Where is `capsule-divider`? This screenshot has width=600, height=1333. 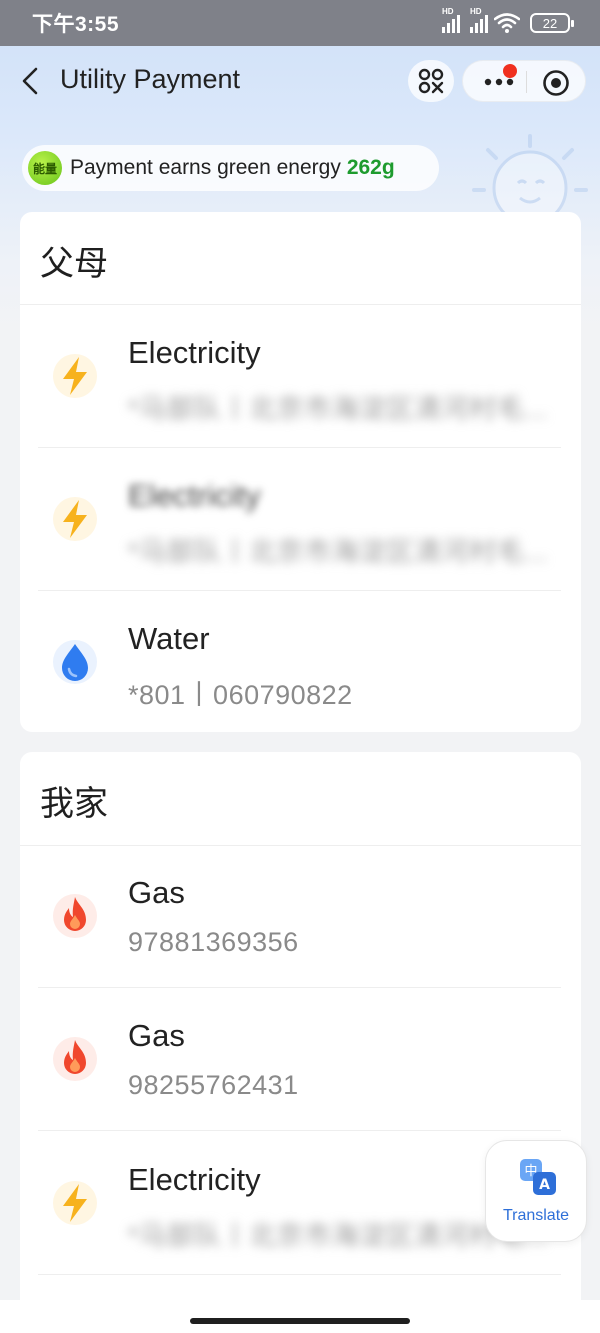
capsule-divider is located at coordinates (526, 82).